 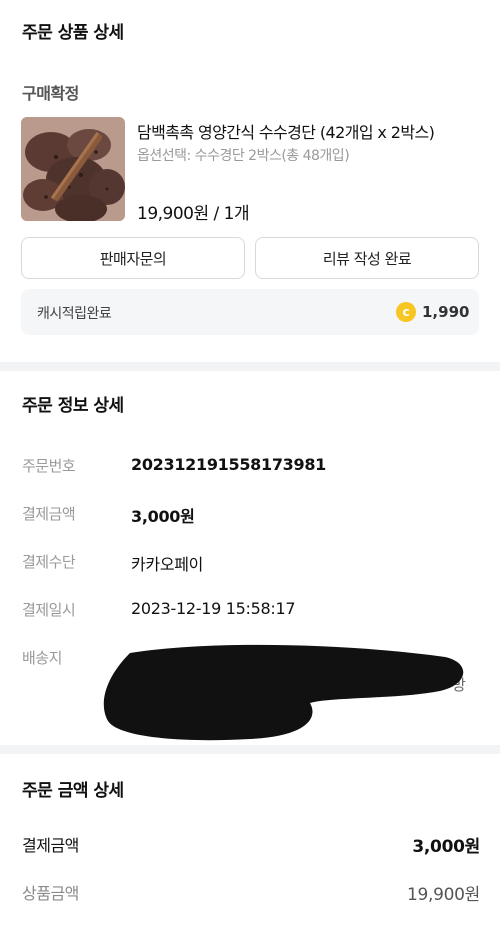 I want to click on info-row-payment-amount: 결제금액 3,000원, so click(x=252, y=515).